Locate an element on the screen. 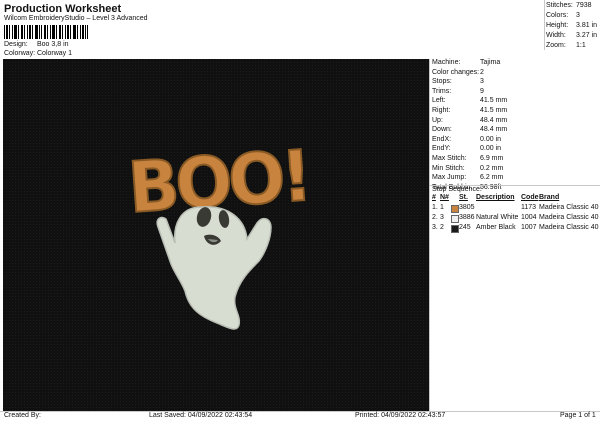  barcode-image is located at coordinates (46, 32).